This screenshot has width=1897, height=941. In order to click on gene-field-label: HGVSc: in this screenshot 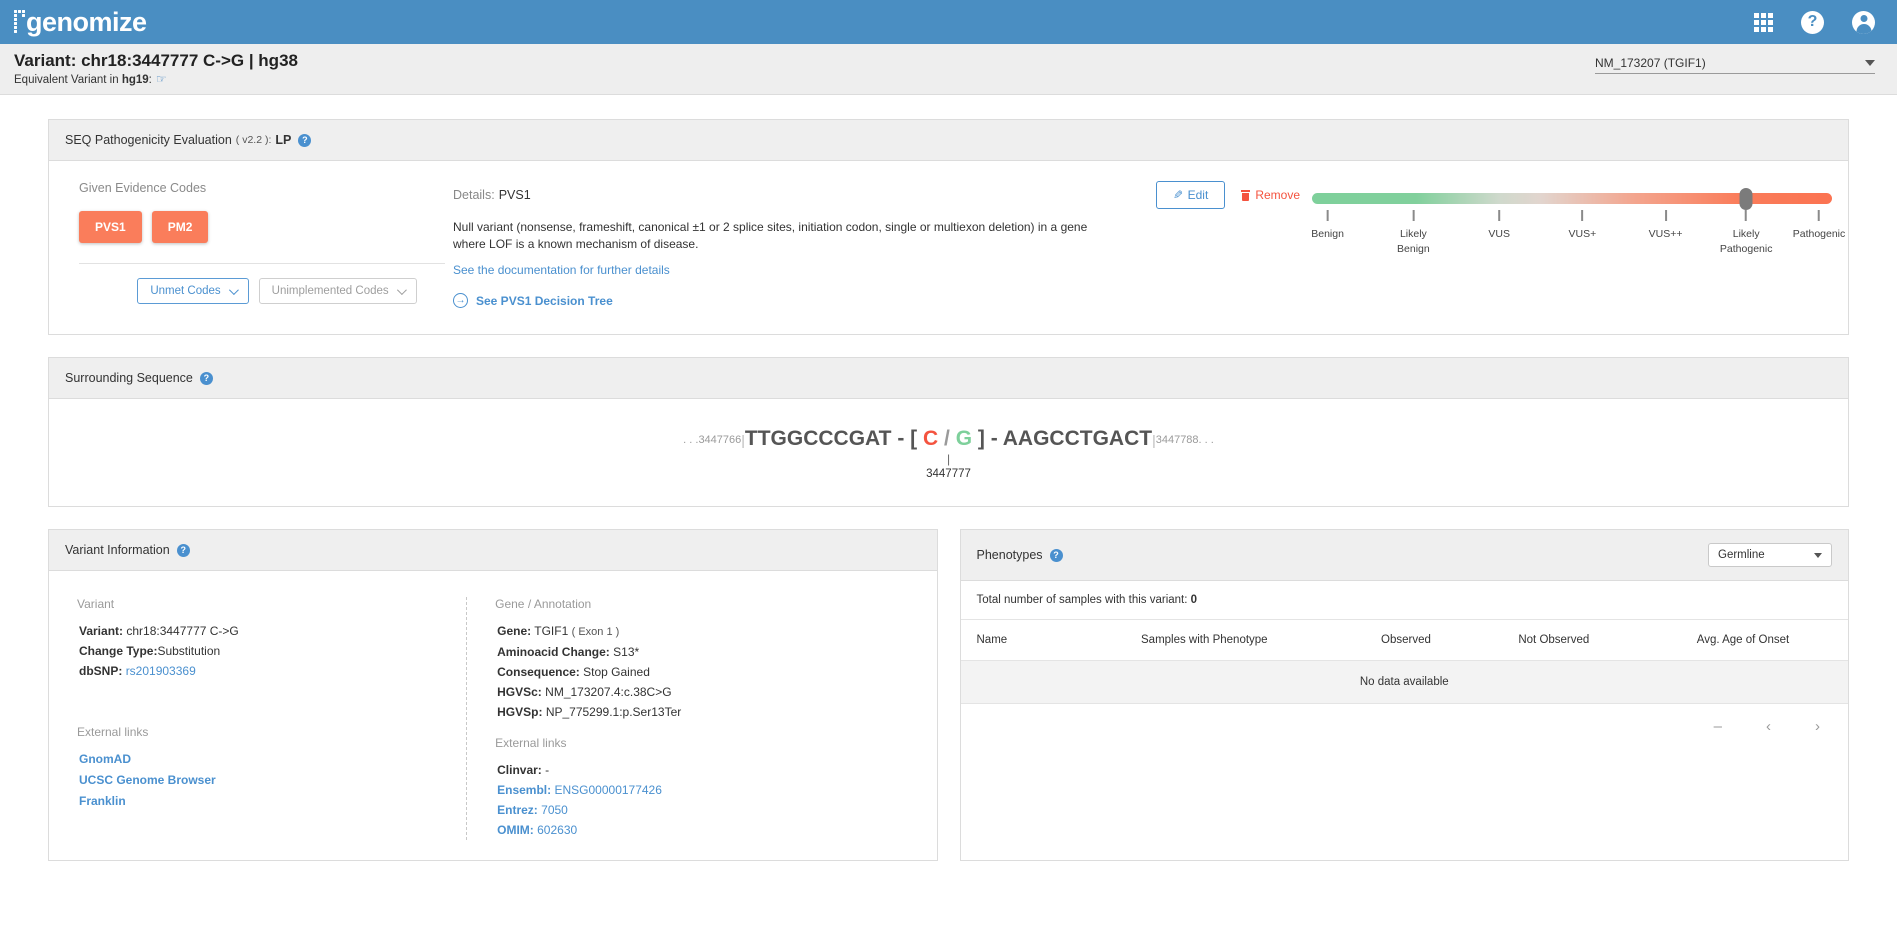, I will do `click(519, 692)`.